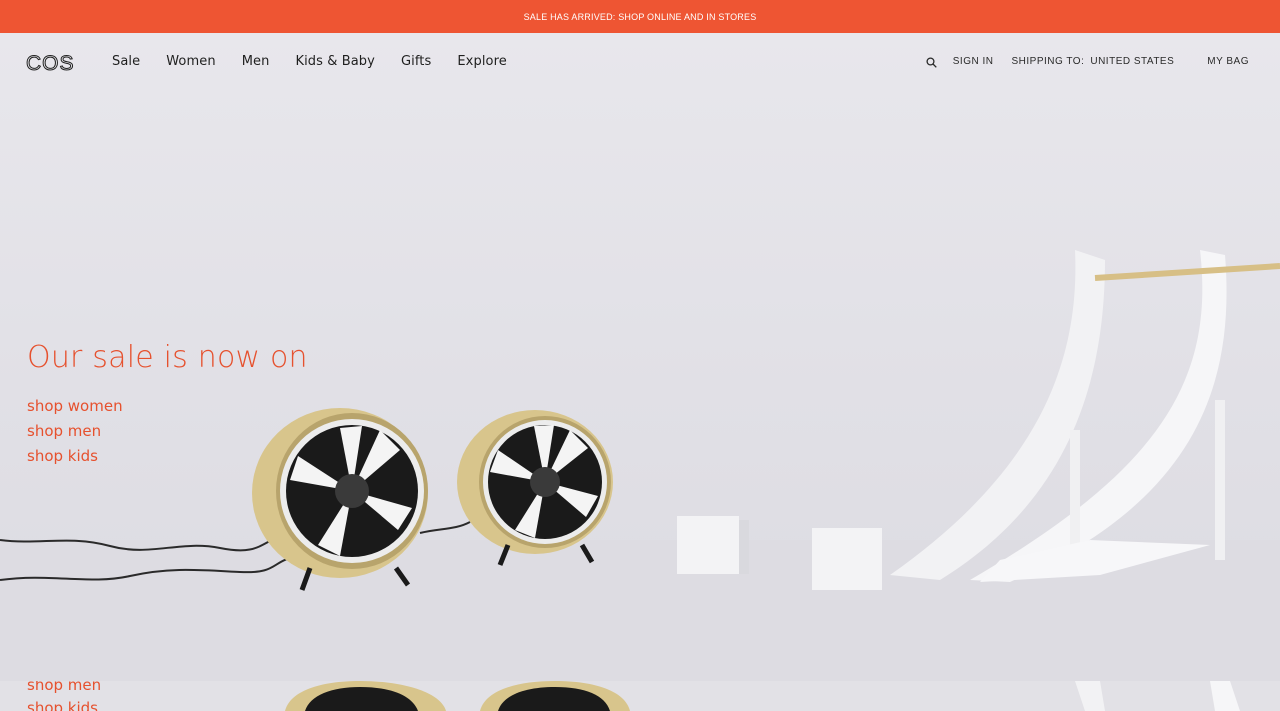 The image size is (1280, 711). Describe the element at coordinates (167, 357) in the screenshot. I see `hero-title: Our sale is now on` at that location.